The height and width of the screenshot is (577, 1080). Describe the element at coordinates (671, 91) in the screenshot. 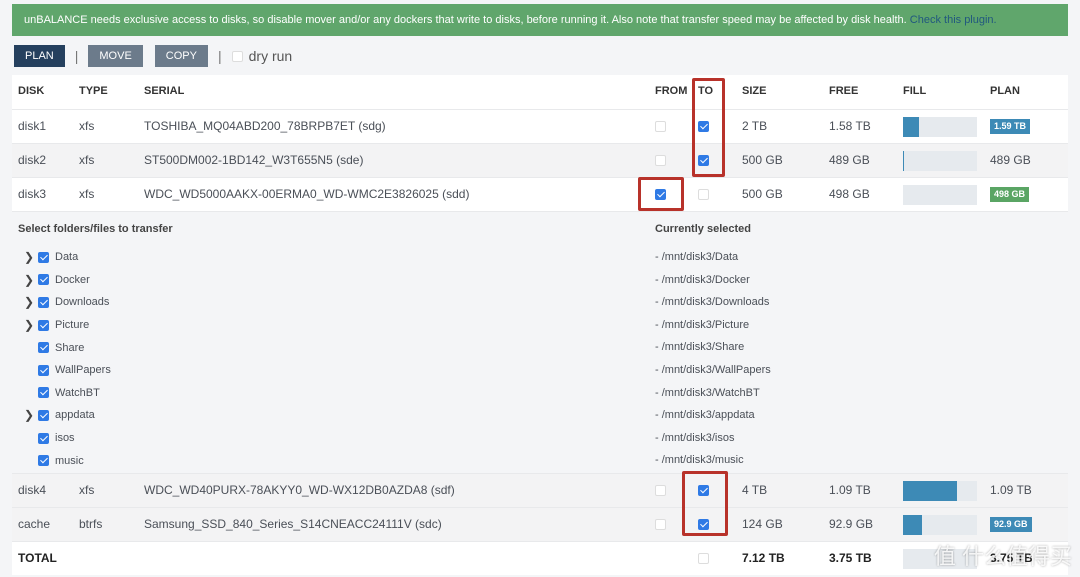

I see `column-header: FROM` at that location.